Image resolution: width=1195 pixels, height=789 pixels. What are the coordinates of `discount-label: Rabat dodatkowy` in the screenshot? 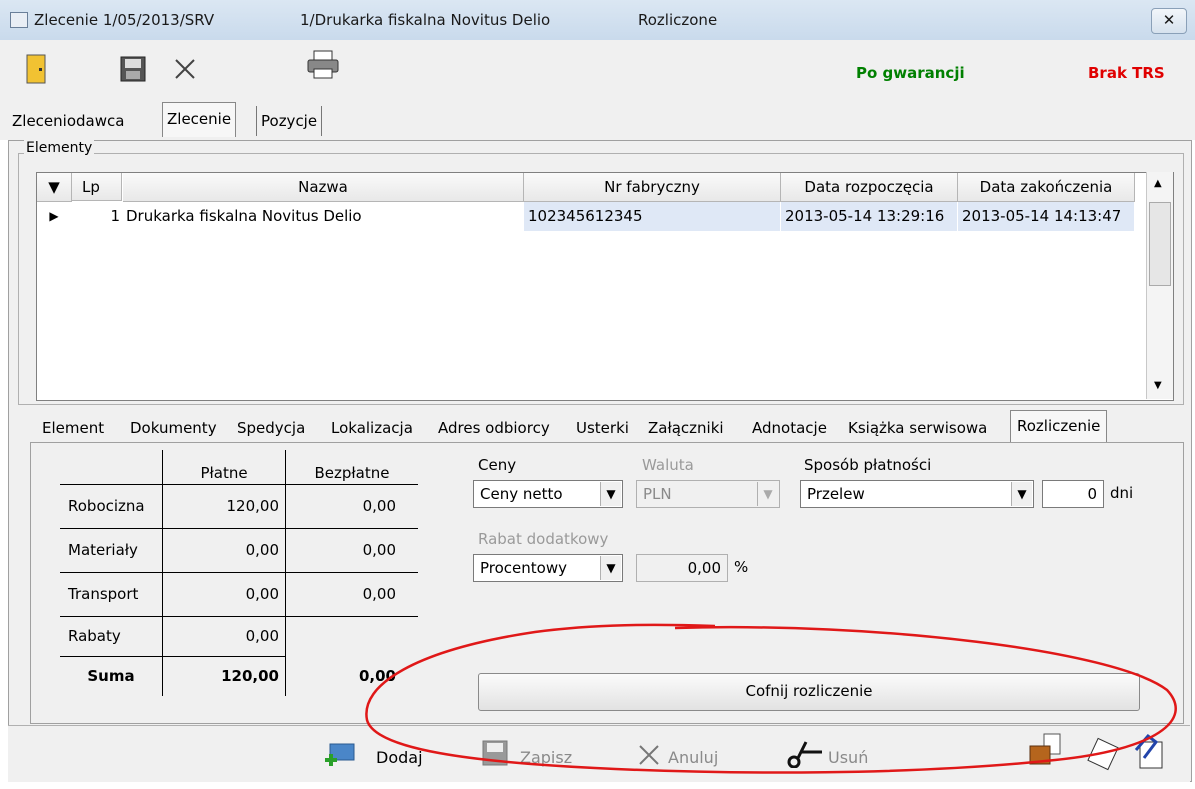 It's located at (543, 539).